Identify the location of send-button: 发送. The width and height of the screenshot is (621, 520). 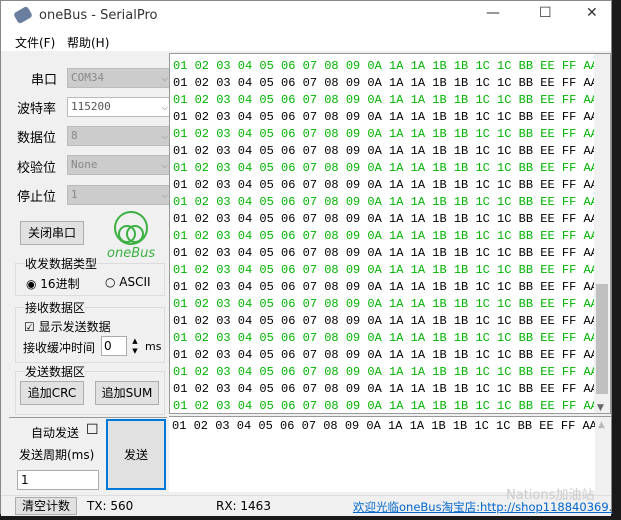
(136, 454).